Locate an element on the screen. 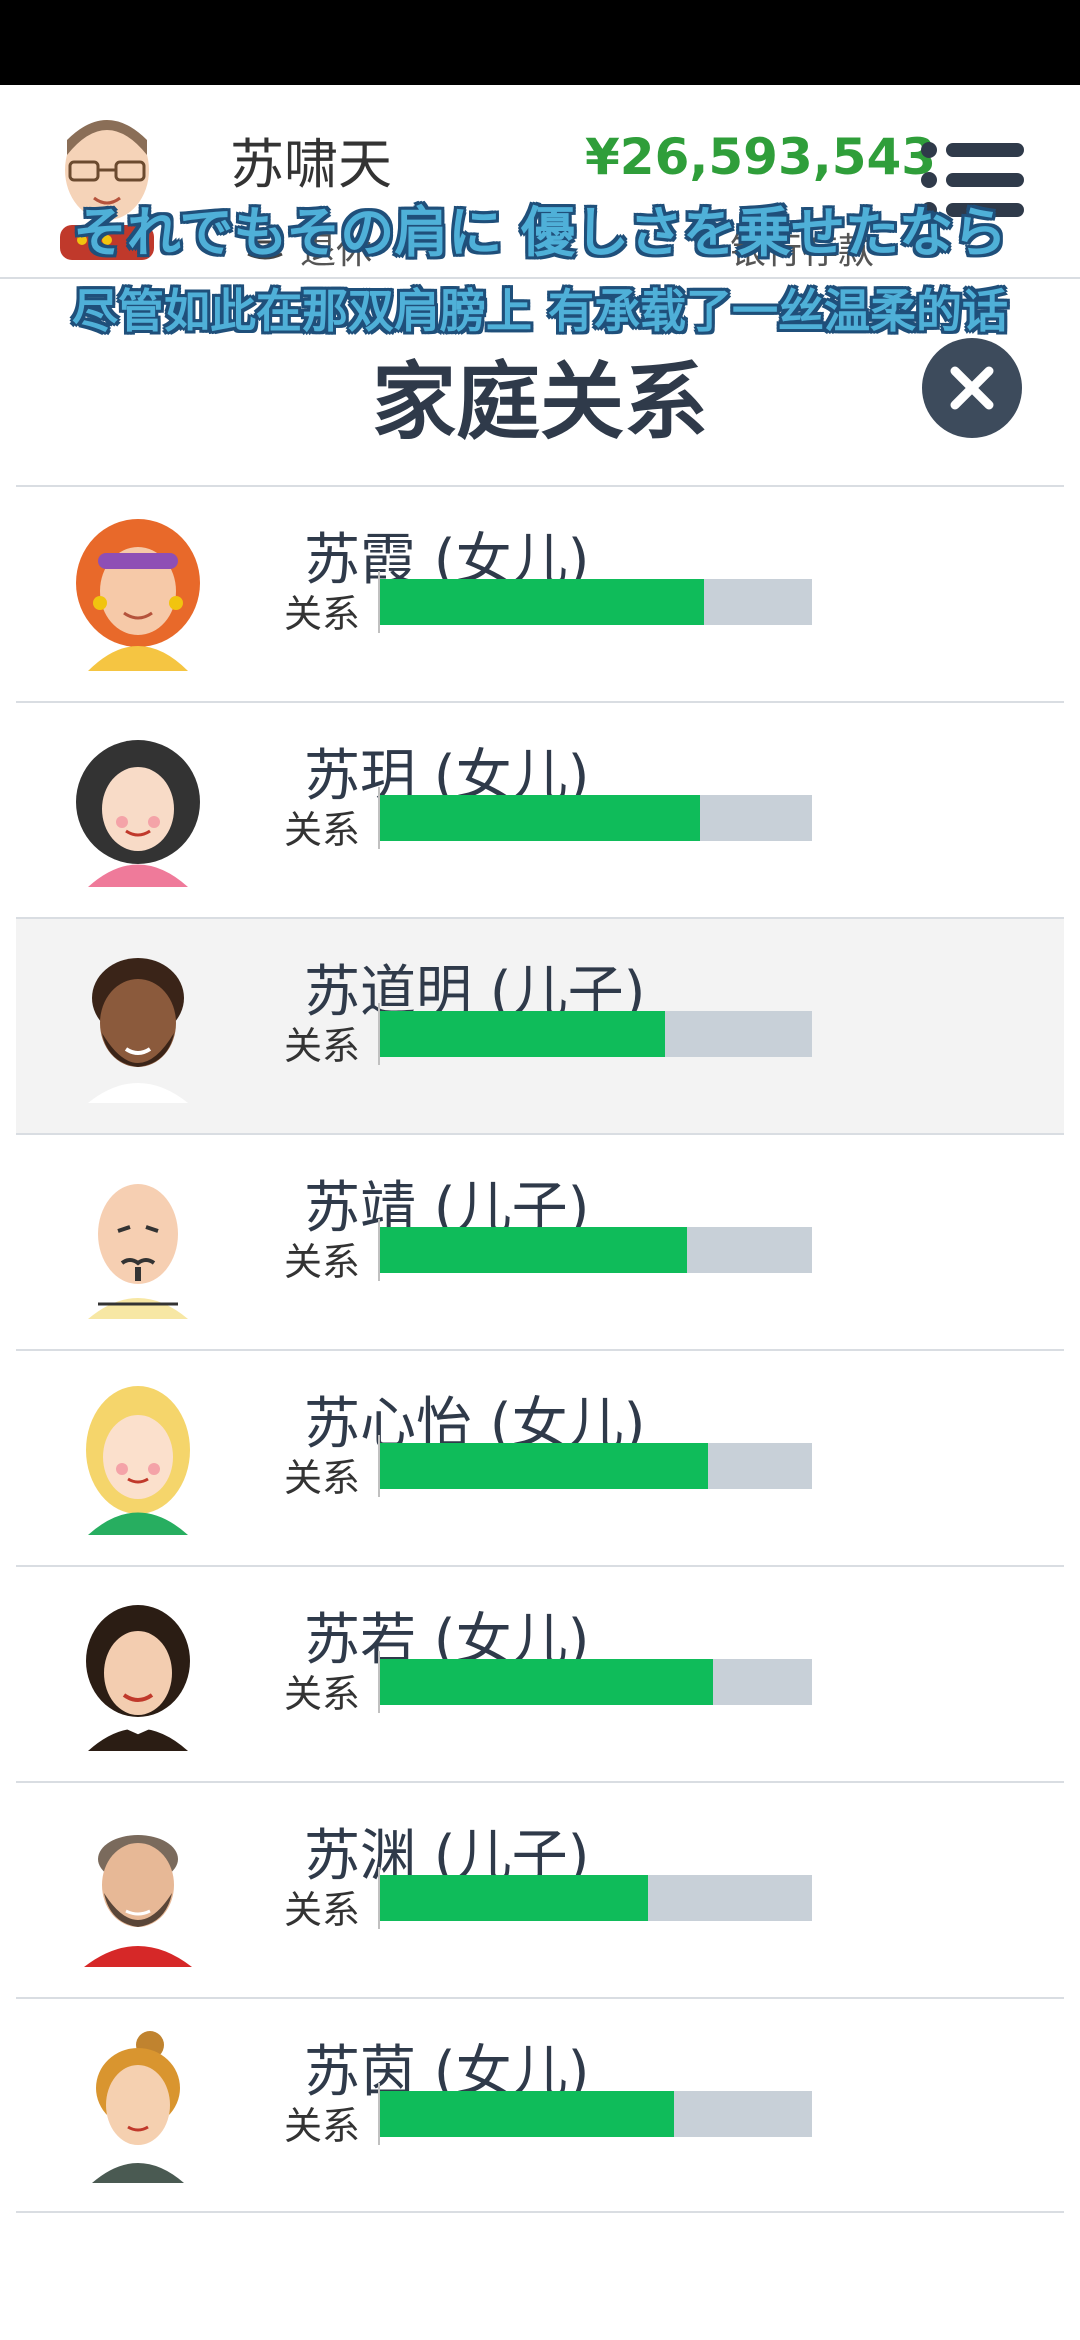 This screenshot has height=2340, width=1080. list-item: 苏渊 (儿子) 关系 is located at coordinates (540, 1889).